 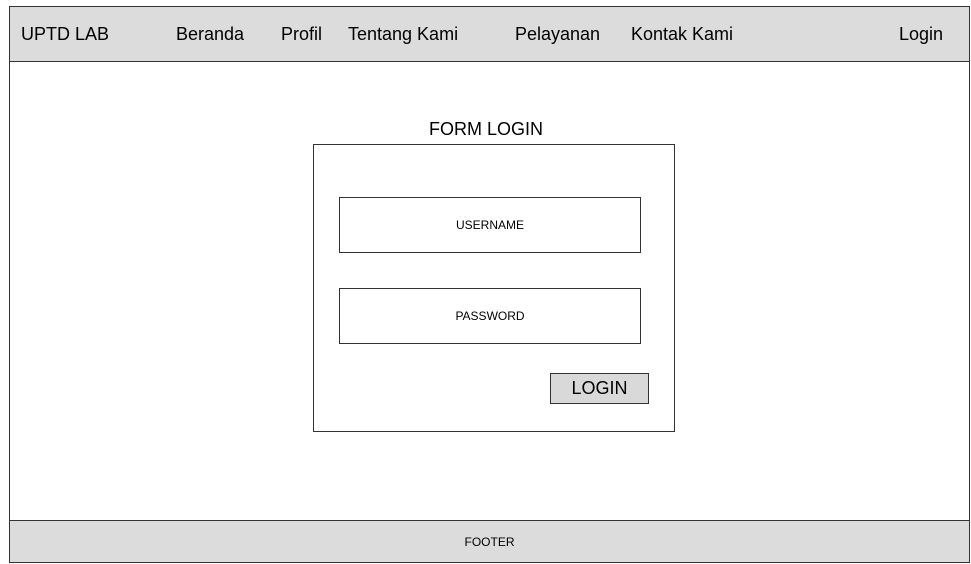 What do you see at coordinates (65, 34) in the screenshot?
I see `brand-logo: UPTD LAB` at bounding box center [65, 34].